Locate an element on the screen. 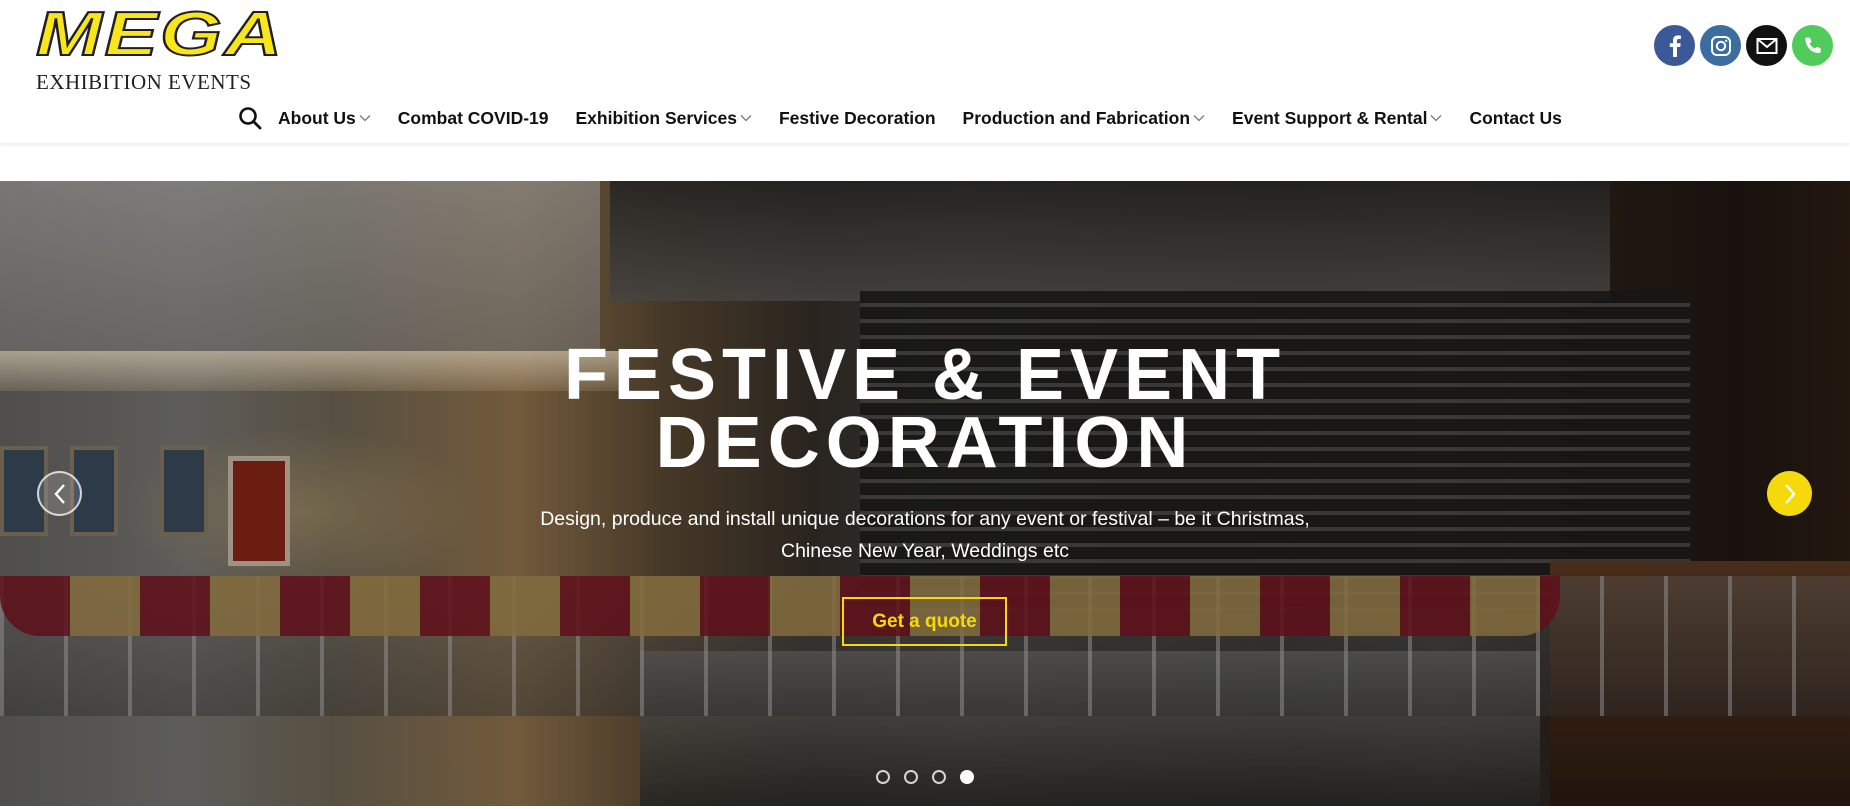  nav-item-event-support-rental: Event Support & Rental is located at coordinates (1337, 118).